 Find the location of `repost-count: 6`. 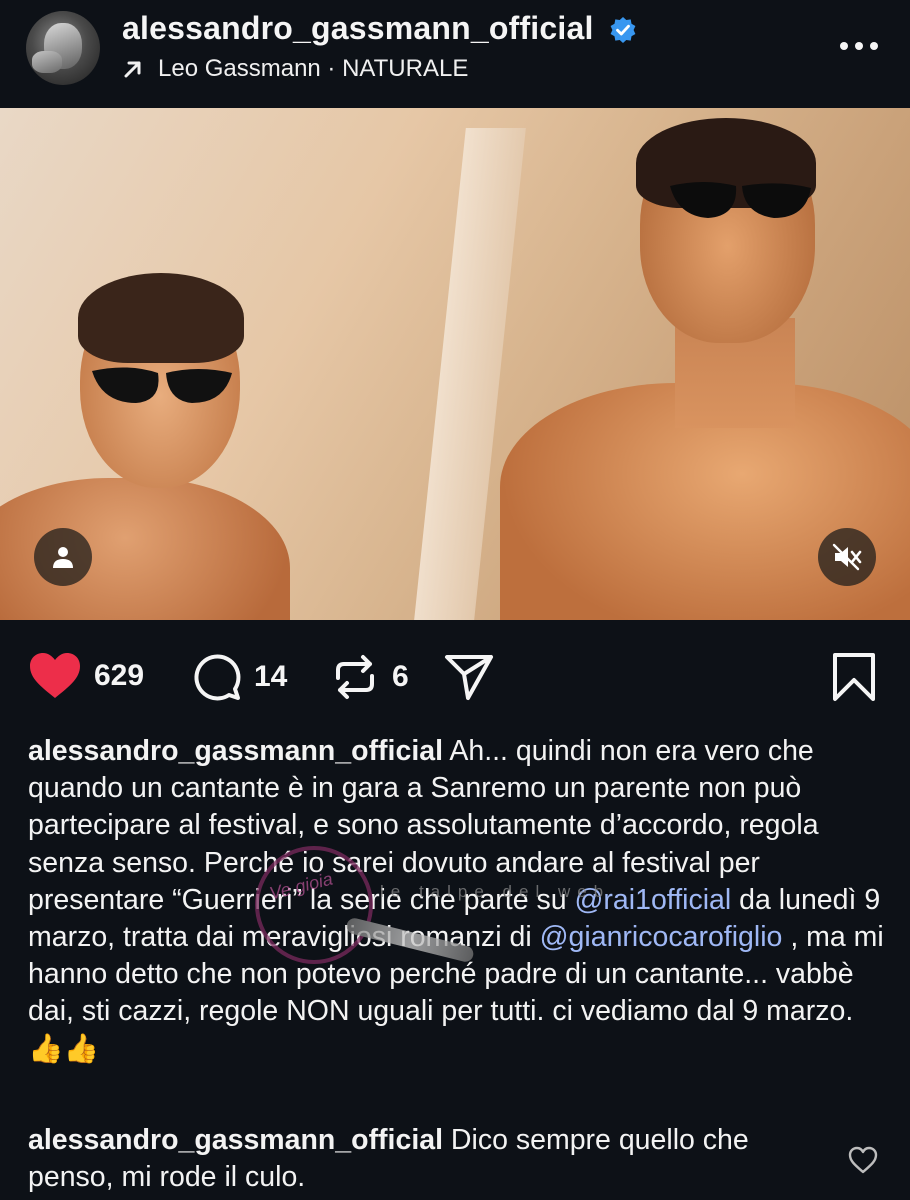

repost-count: 6 is located at coordinates (400, 677).